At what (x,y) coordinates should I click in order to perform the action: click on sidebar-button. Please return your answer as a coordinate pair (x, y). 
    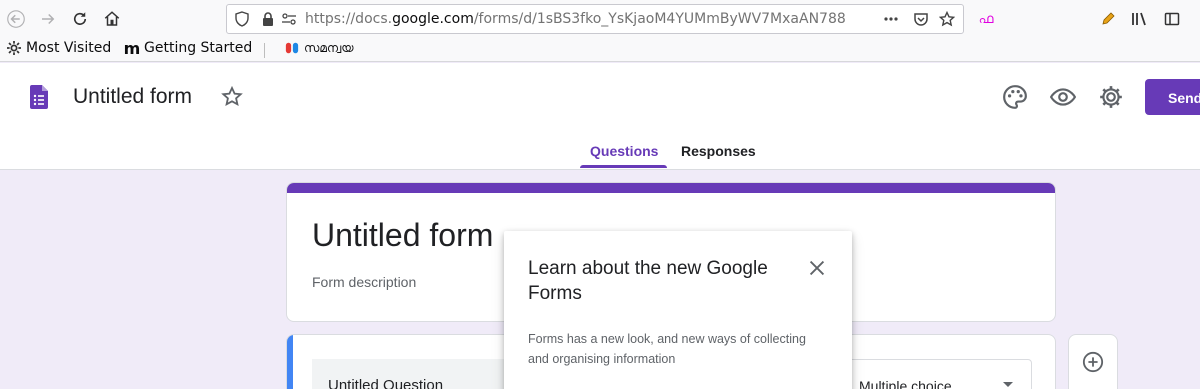
    Looking at the image, I should click on (1172, 19).